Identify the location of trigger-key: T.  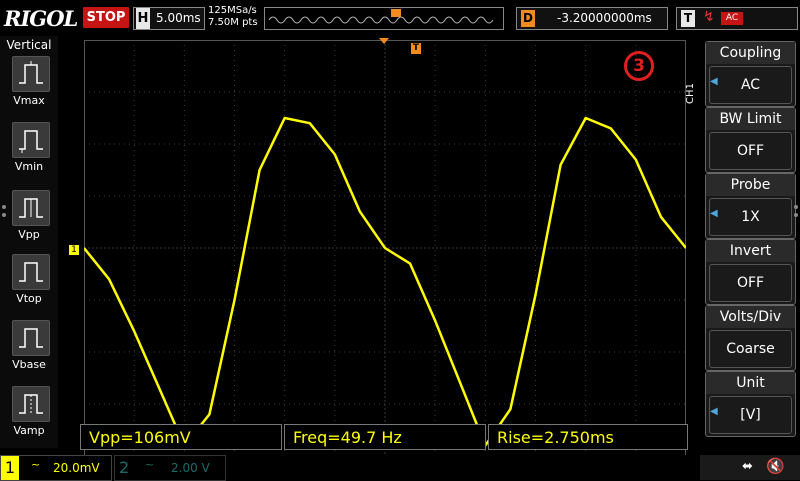
(688, 18).